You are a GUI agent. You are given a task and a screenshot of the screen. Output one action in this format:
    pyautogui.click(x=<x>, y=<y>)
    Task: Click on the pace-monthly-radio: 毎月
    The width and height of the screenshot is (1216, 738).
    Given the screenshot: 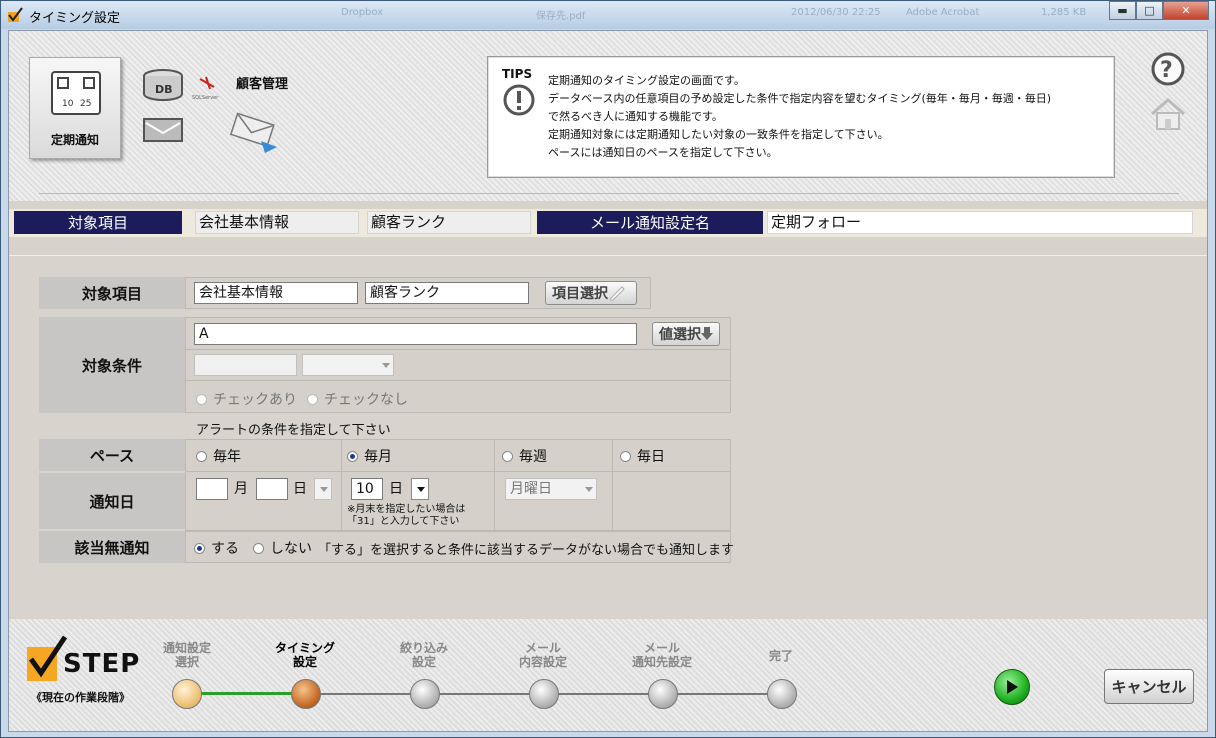 What is the action you would take?
    pyautogui.click(x=369, y=456)
    